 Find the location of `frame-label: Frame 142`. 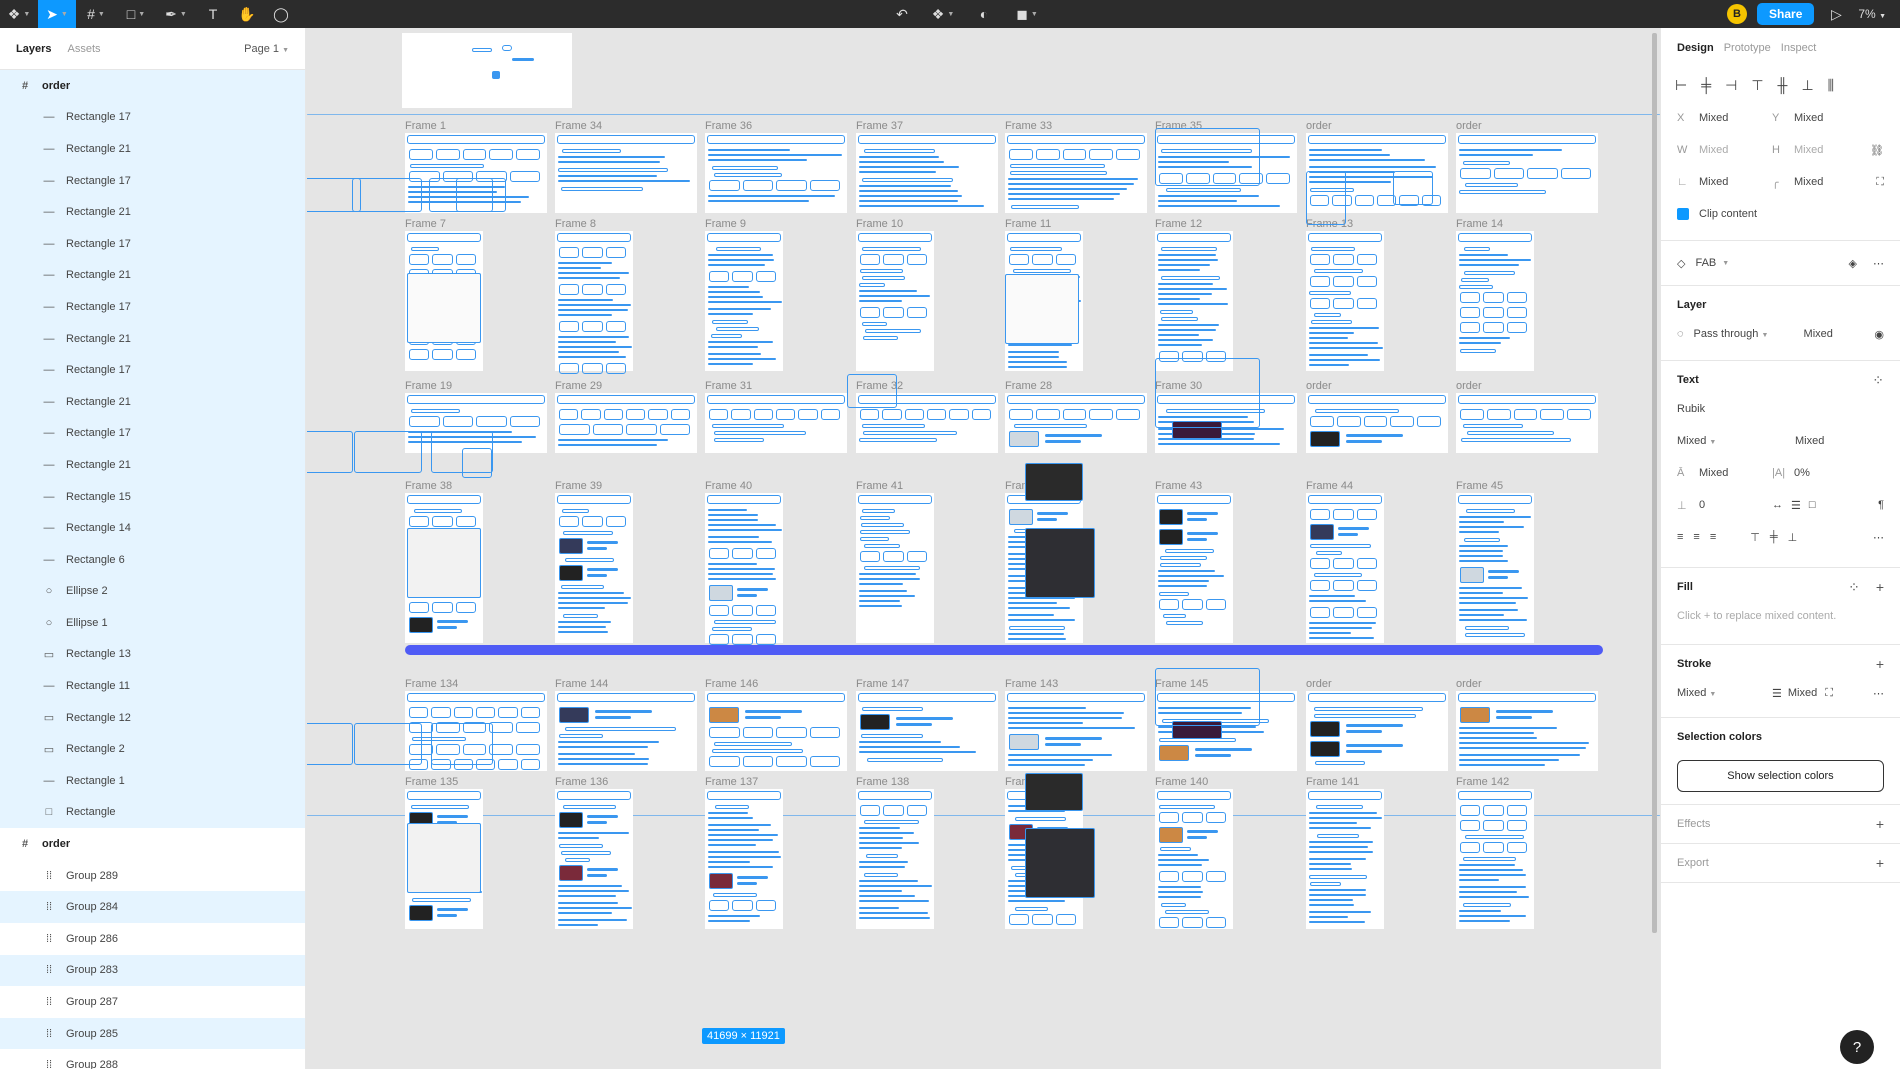

frame-label: Frame 142 is located at coordinates (1482, 782).